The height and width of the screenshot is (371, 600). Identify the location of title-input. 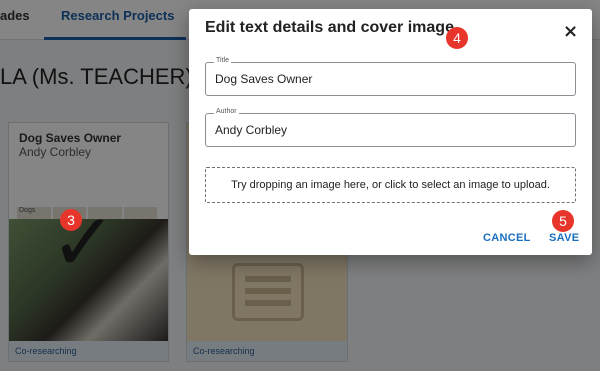
(390, 79).